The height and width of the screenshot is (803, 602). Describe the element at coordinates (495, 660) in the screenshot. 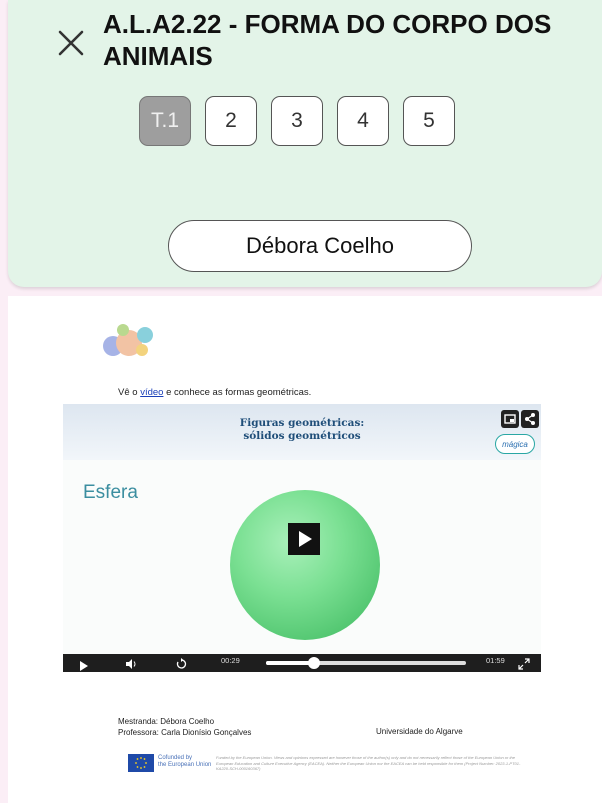

I see `duration: 01:59` at that location.